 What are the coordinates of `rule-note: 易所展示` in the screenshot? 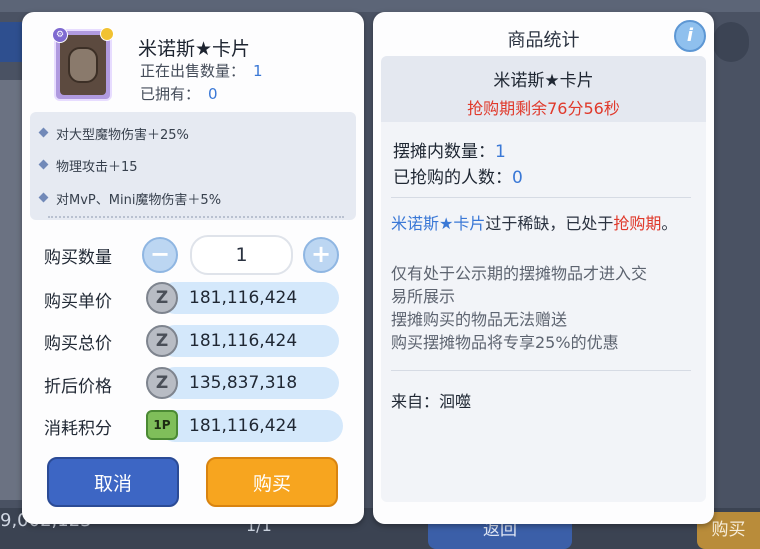 It's located at (423, 296).